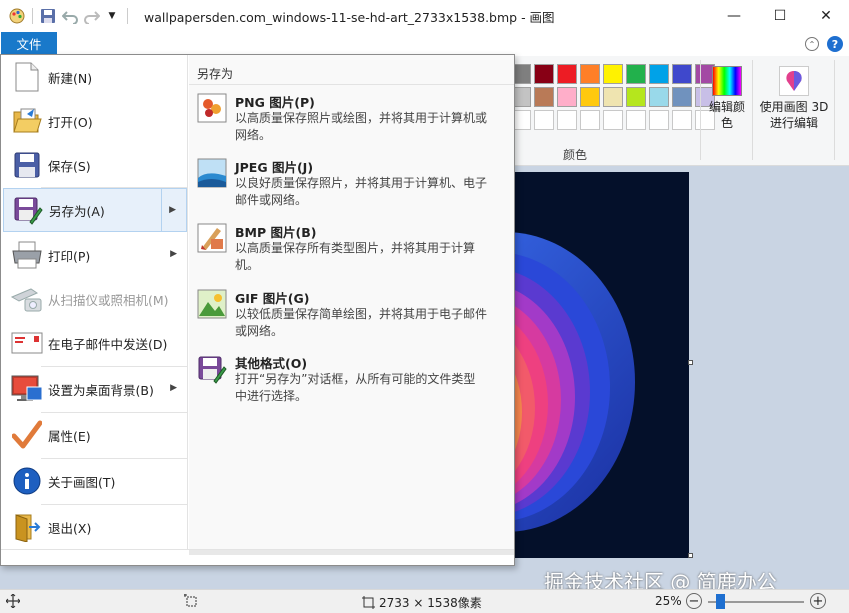  I want to click on menu-item-label: 打印(P), so click(69, 256).